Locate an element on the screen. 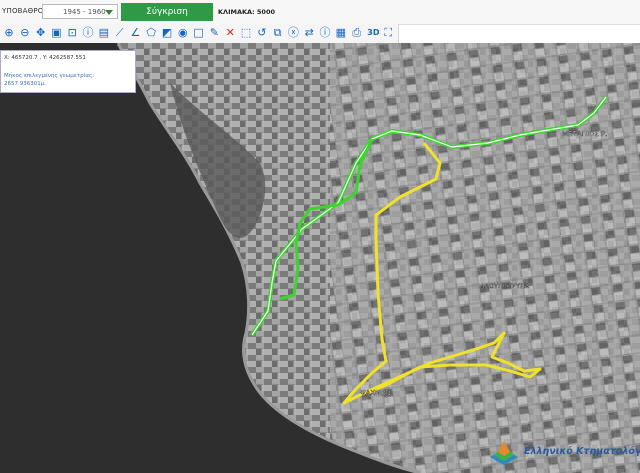  logo-text: Ελληνικό Κτηματολόγιο is located at coordinates (582, 451).